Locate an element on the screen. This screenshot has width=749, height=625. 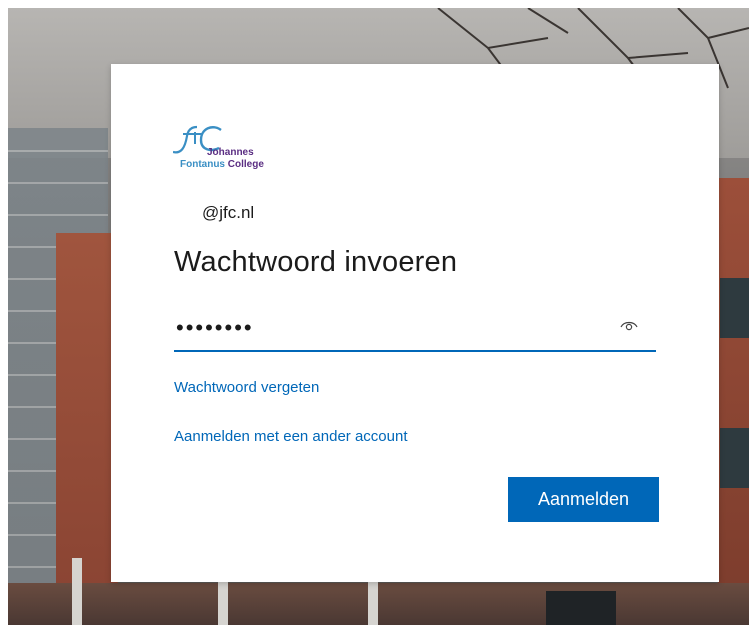
forgot-password-link: Wachtwoord vergeten is located at coordinates (246, 387).